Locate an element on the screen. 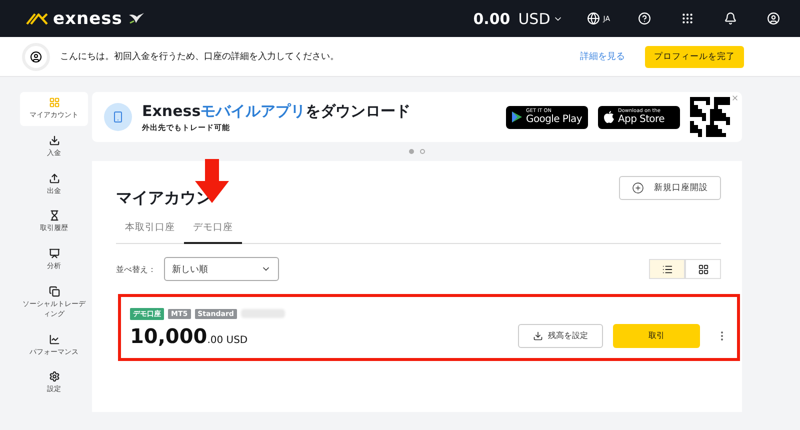 The image size is (800, 430). details-link: 詳細を見る is located at coordinates (602, 56).